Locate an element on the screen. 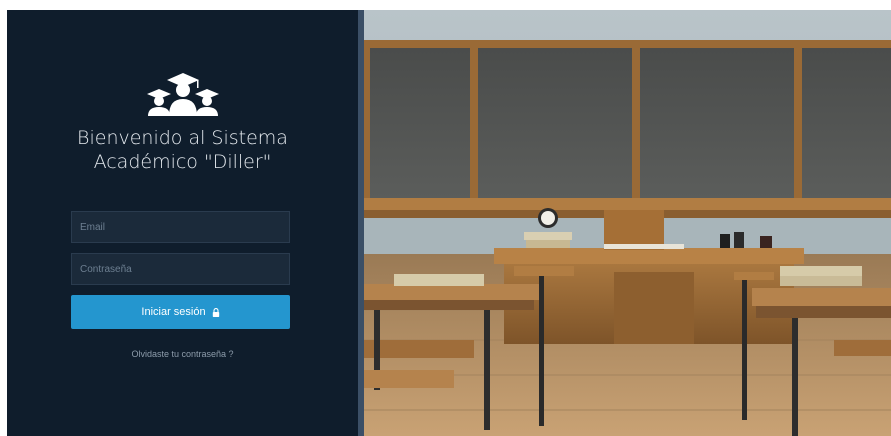  password-input is located at coordinates (180, 269).